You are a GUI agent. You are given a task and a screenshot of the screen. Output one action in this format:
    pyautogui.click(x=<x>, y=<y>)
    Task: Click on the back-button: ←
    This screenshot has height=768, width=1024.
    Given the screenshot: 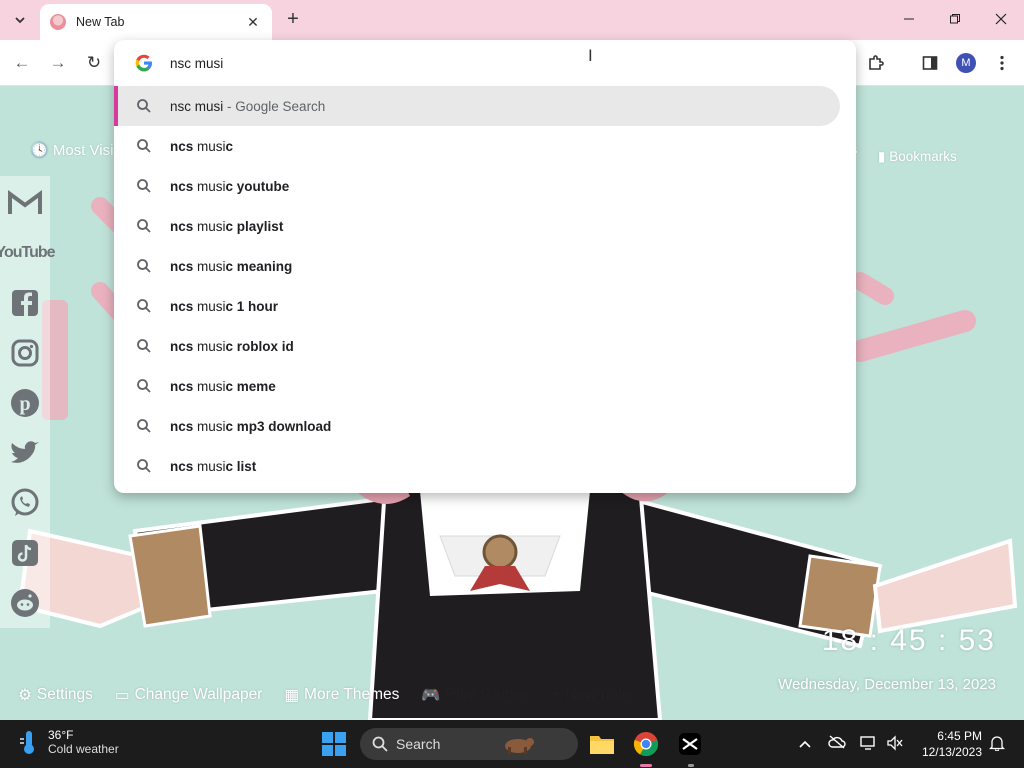 What is the action you would take?
    pyautogui.click(x=22, y=63)
    